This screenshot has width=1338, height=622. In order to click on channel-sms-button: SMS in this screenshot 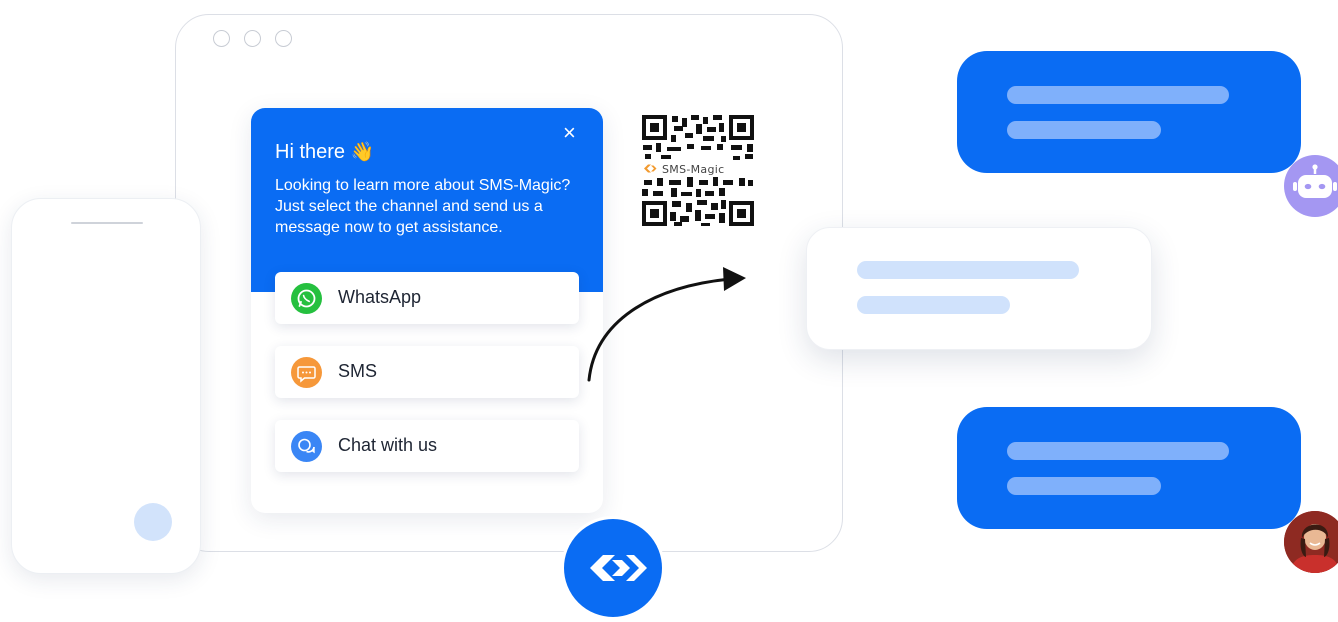, I will do `click(427, 372)`.